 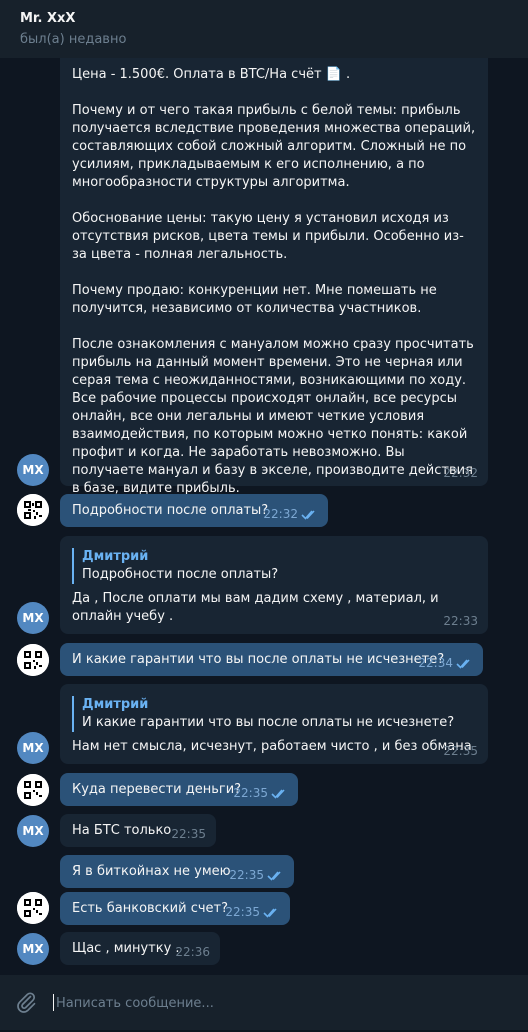 What do you see at coordinates (175, 908) in the screenshot?
I see `outgoing-message: Есть банковский счет? 22:35` at bounding box center [175, 908].